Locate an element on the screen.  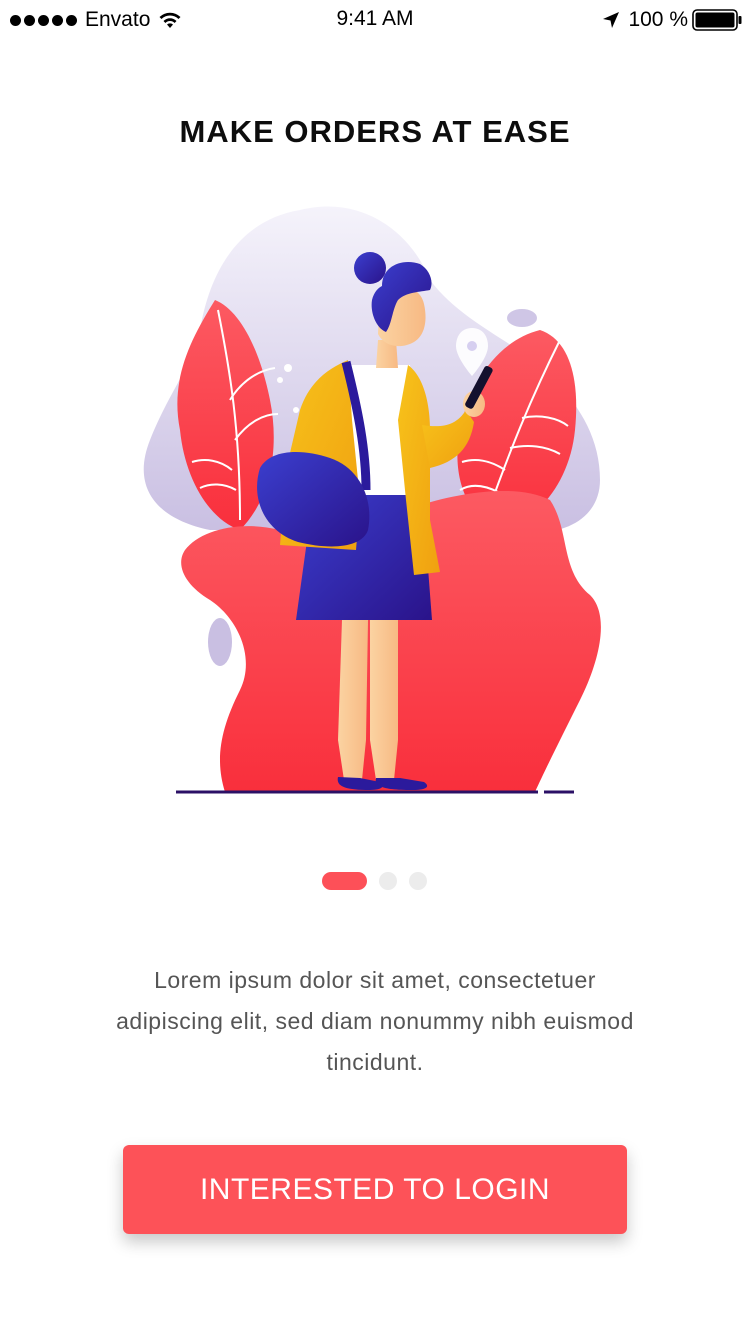
status-bar: Envato 9:41 AM 100 % is located at coordinates (375, 20).